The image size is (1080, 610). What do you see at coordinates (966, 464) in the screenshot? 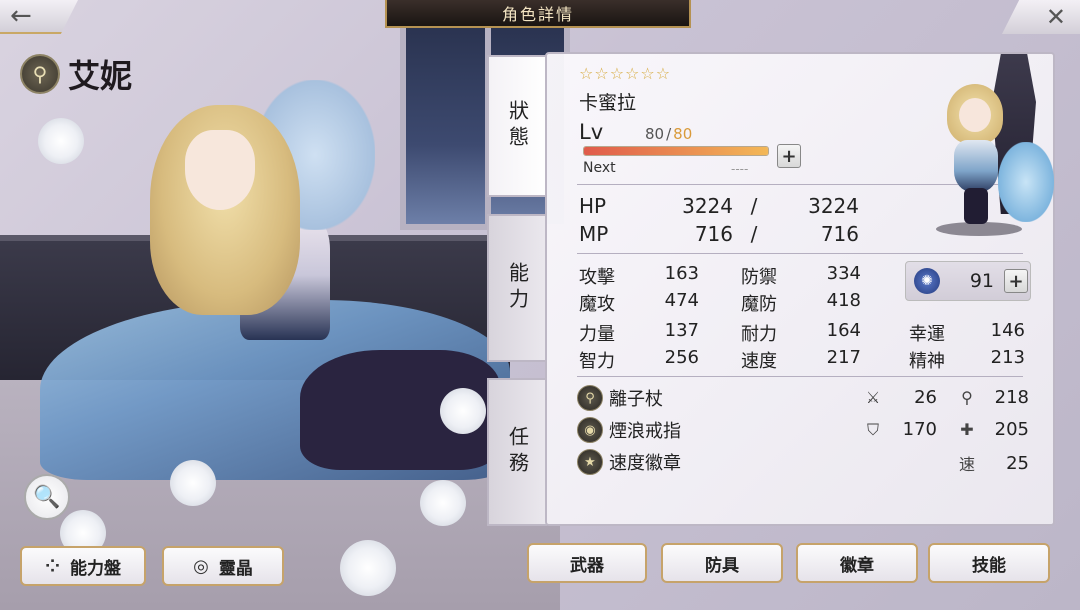
I see `speed-label: 速` at bounding box center [966, 464].